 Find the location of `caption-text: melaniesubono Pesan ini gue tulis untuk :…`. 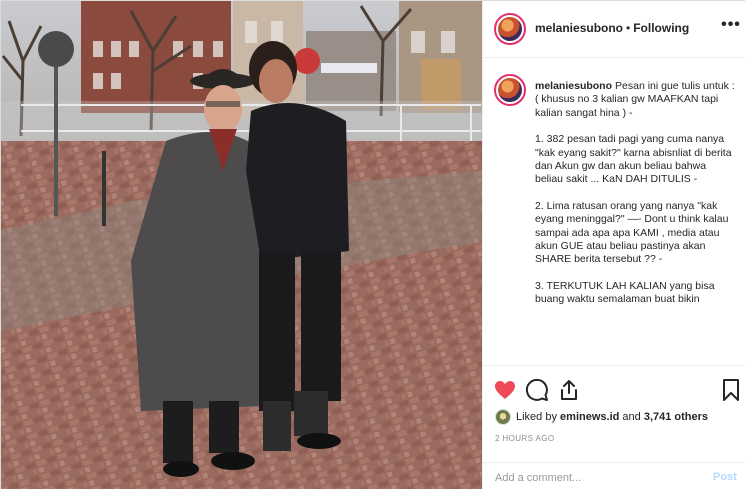

caption-text: melaniesubono Pesan ini gue tulis untuk :… is located at coordinates (635, 200).